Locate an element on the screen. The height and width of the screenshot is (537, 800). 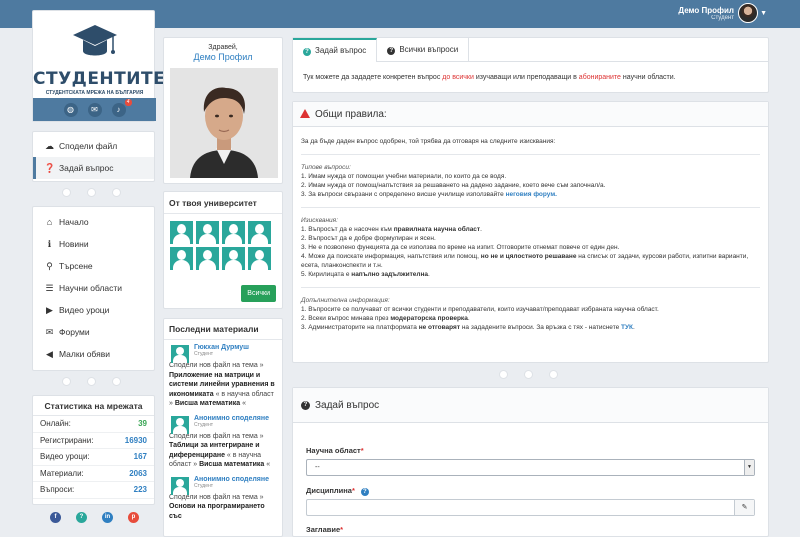
bell-icon: ♪ 4 is located at coordinates (121, 107).